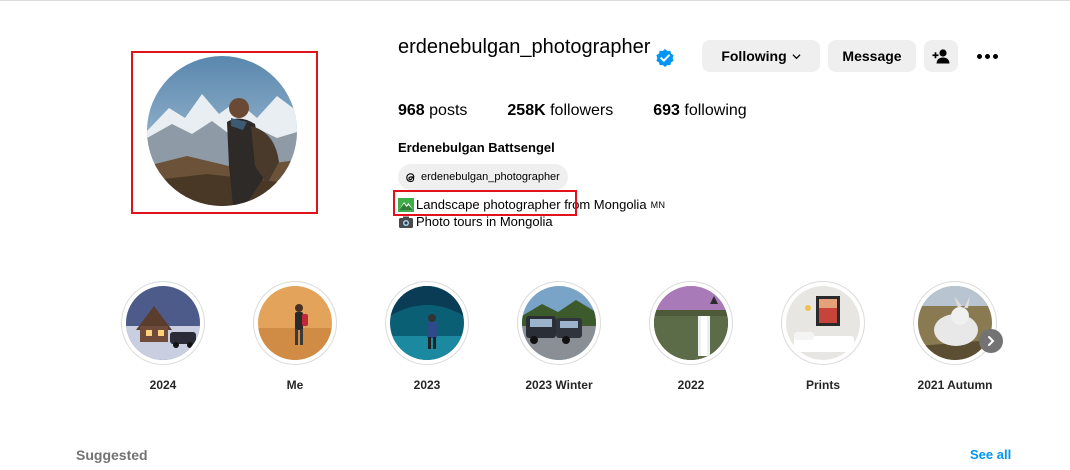  What do you see at coordinates (295, 385) in the screenshot?
I see `highlight-label: Me` at bounding box center [295, 385].